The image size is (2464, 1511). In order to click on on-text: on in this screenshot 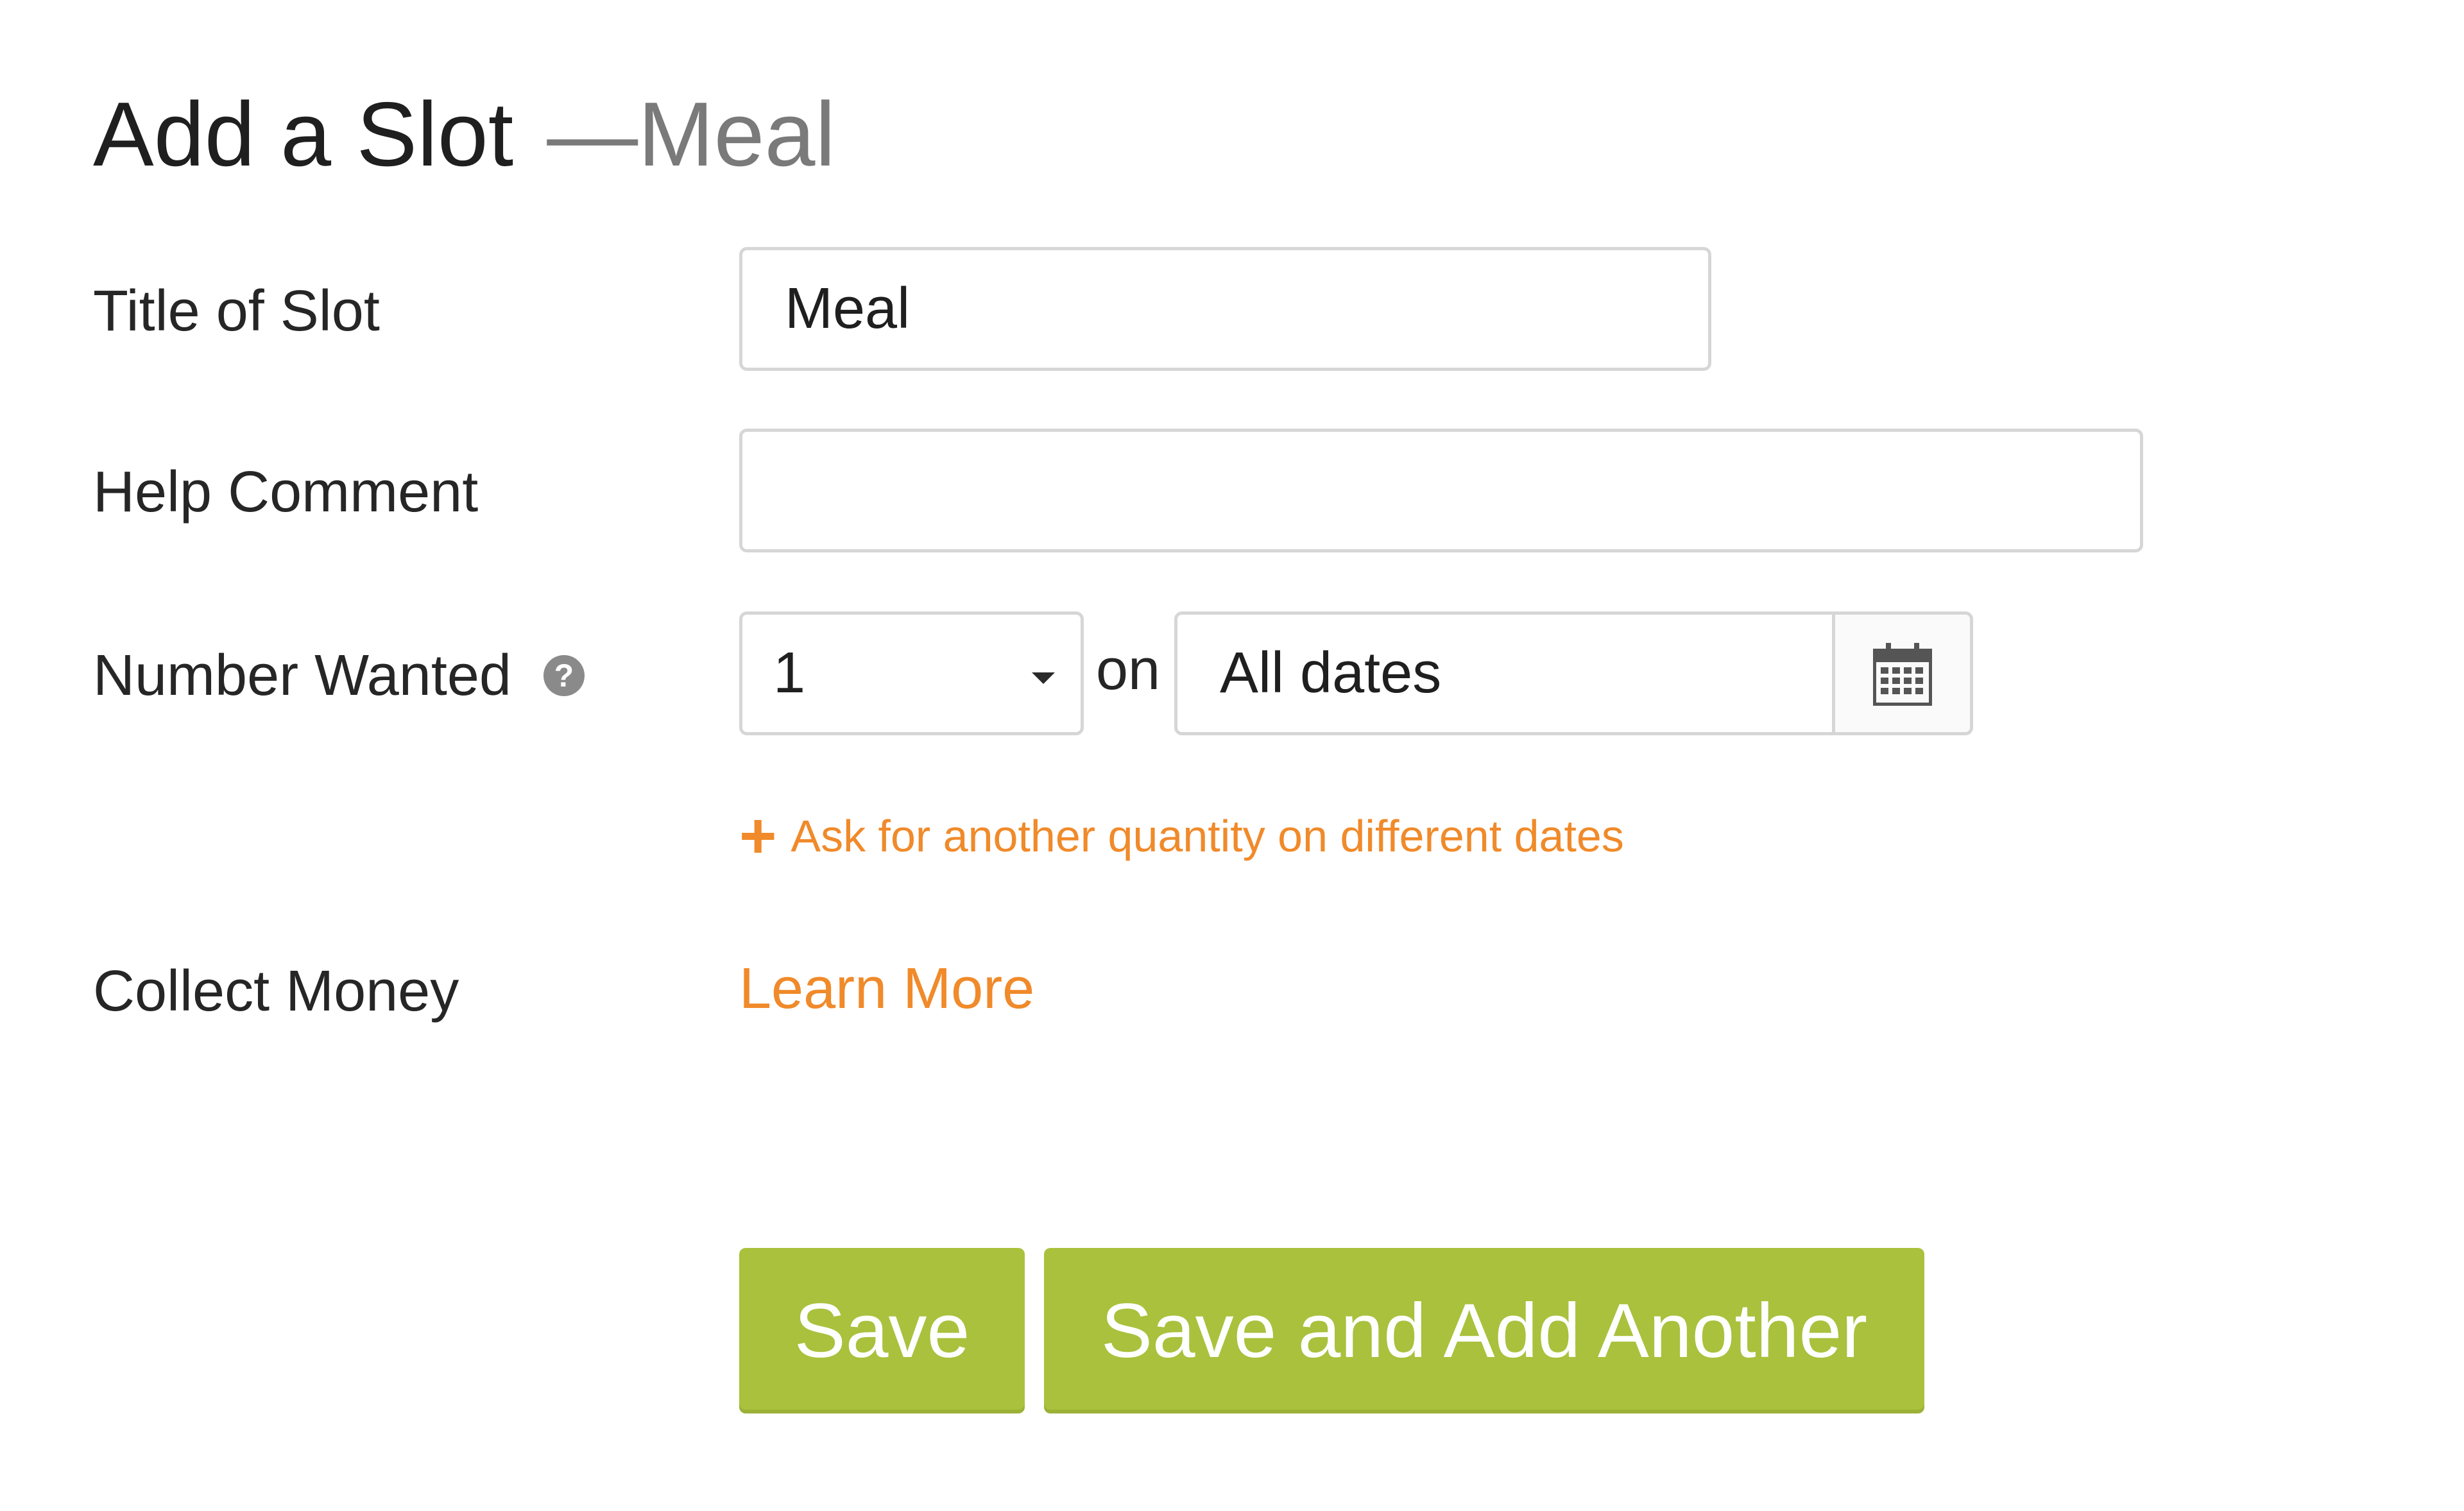, I will do `click(1129, 670)`.